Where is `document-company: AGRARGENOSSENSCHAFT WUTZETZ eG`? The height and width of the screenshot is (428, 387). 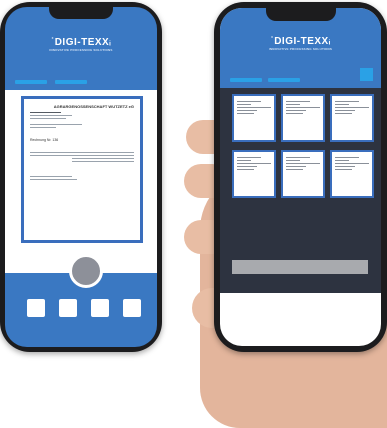
document-company: AGRARGENOSSENSCHAFT WUTZETZ eG is located at coordinates (93, 106).